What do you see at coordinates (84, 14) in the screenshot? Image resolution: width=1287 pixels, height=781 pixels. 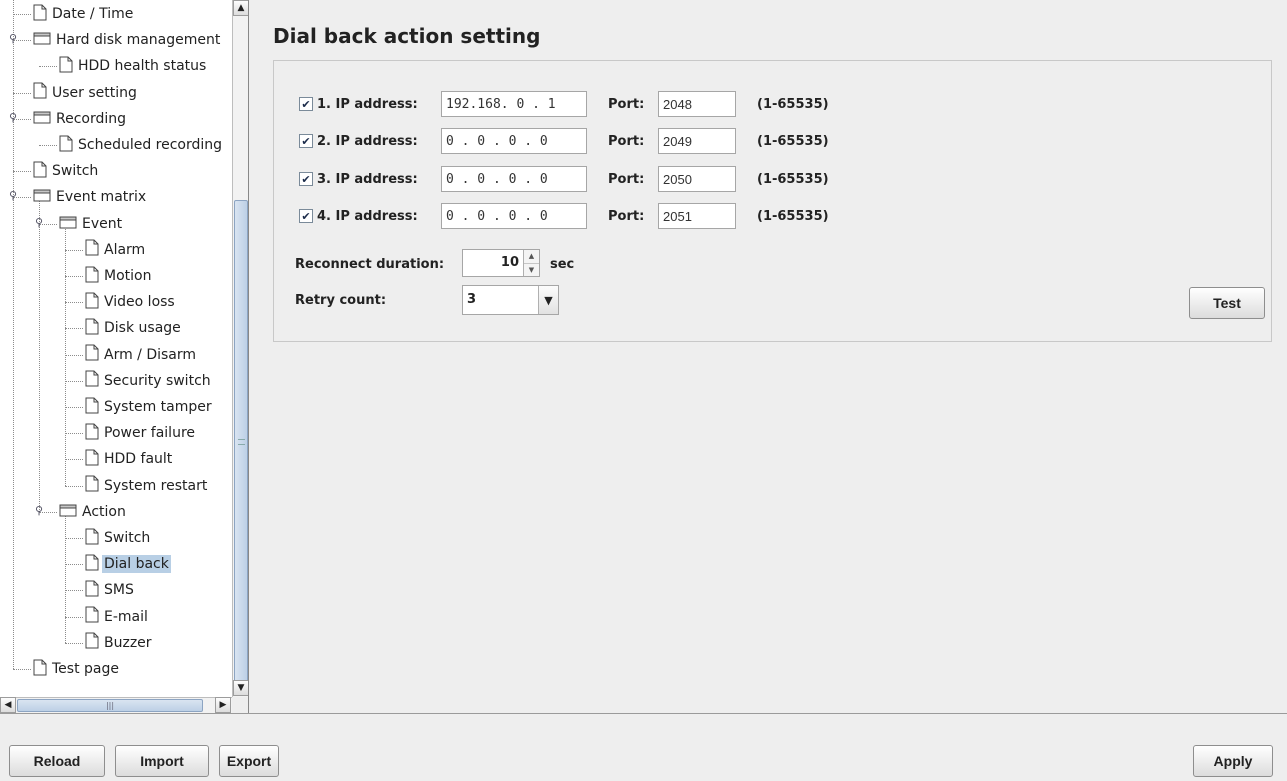 I see `tree-item: Date / Time` at bounding box center [84, 14].